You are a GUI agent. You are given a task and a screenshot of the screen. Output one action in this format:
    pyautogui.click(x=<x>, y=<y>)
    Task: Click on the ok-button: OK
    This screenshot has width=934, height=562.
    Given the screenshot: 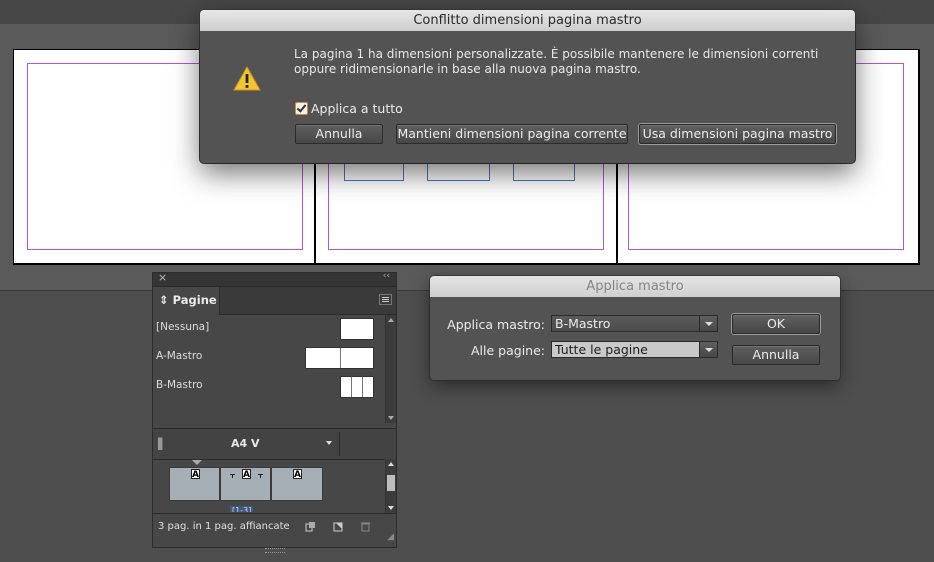 What is the action you would take?
    pyautogui.click(x=776, y=324)
    